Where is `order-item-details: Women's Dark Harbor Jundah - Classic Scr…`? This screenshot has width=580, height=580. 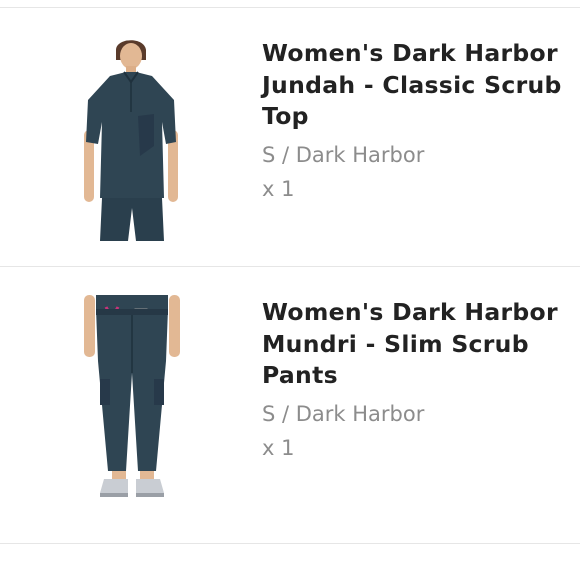
order-item-details: Women's Dark Harbor Jundah - Classic Scr… is located at coordinates (412, 120).